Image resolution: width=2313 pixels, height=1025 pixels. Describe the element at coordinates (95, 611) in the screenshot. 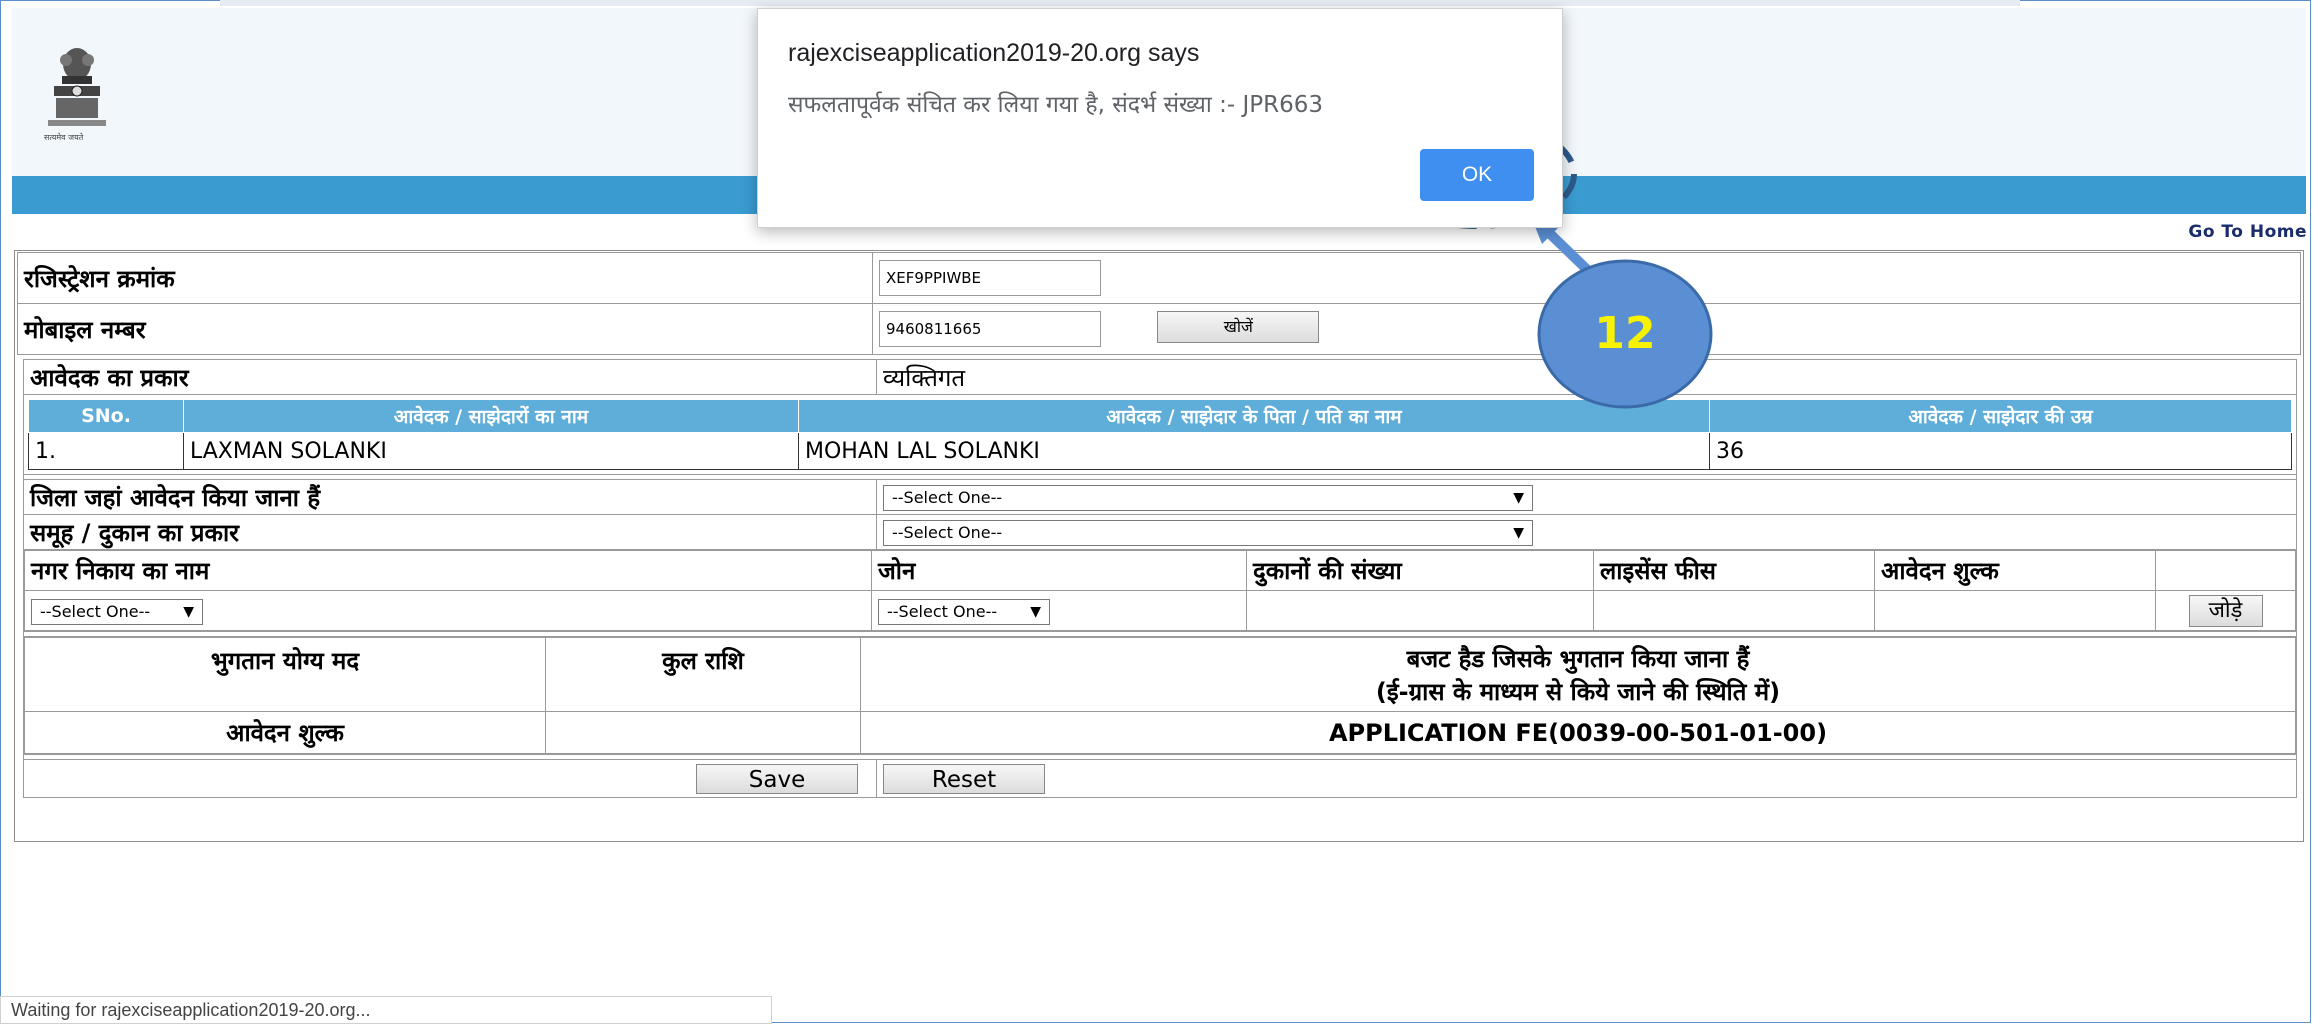

I see `municipal-body-select-value: --Select One--` at that location.